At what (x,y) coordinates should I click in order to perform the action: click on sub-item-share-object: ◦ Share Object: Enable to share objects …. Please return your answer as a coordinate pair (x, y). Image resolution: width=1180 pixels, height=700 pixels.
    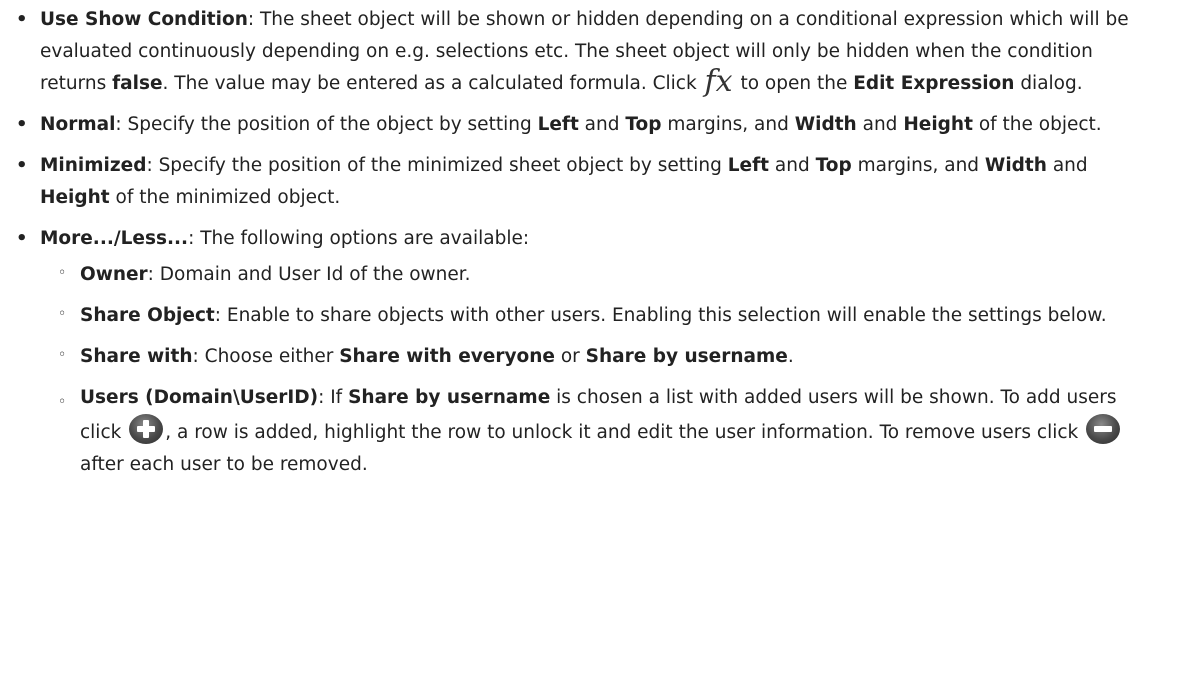
    Looking at the image, I should click on (595, 316).